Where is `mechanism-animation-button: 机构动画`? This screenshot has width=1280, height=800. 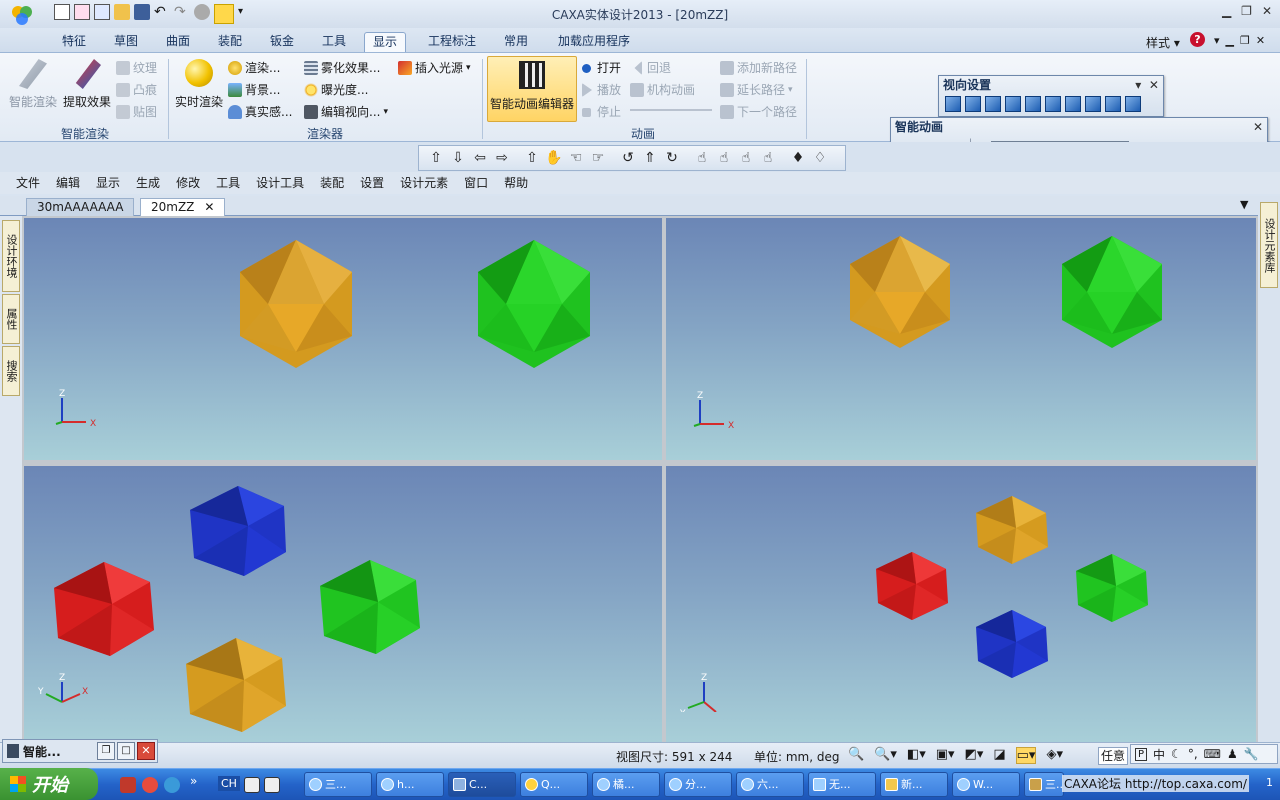
mechanism-animation-button: 机构动画 is located at coordinates (662, 90).